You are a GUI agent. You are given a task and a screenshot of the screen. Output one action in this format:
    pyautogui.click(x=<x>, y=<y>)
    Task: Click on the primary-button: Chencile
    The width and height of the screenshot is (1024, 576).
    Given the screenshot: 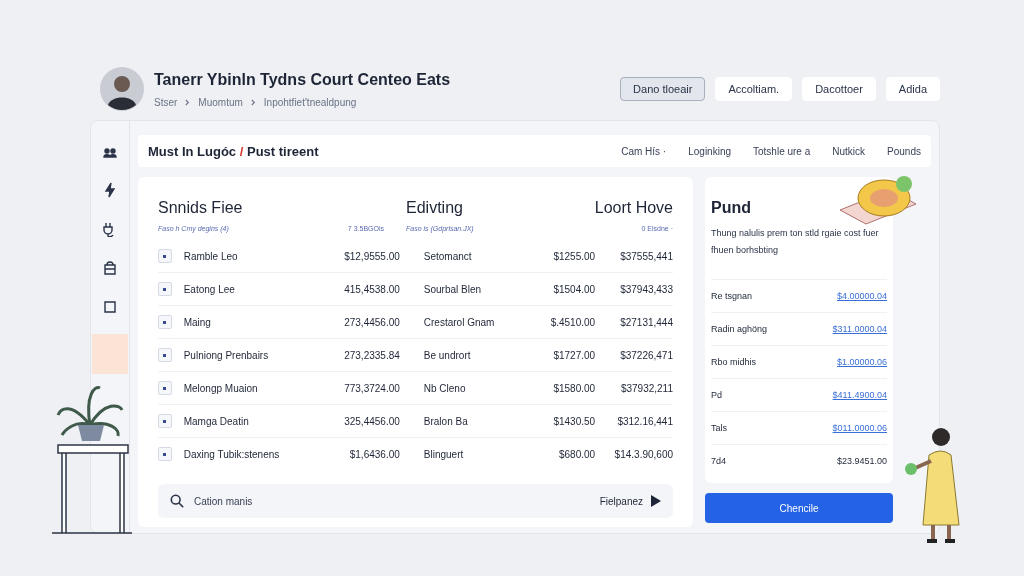 What is the action you would take?
    pyautogui.click(x=799, y=508)
    